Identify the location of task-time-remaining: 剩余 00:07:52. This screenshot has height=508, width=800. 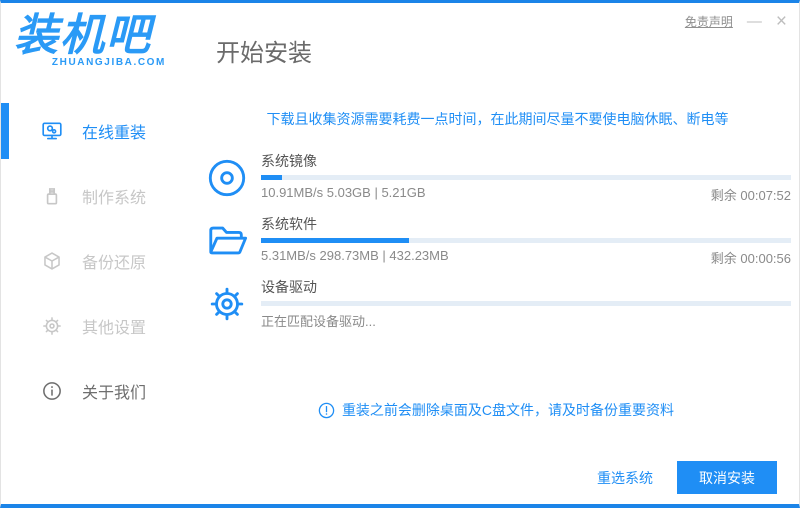
(750, 195).